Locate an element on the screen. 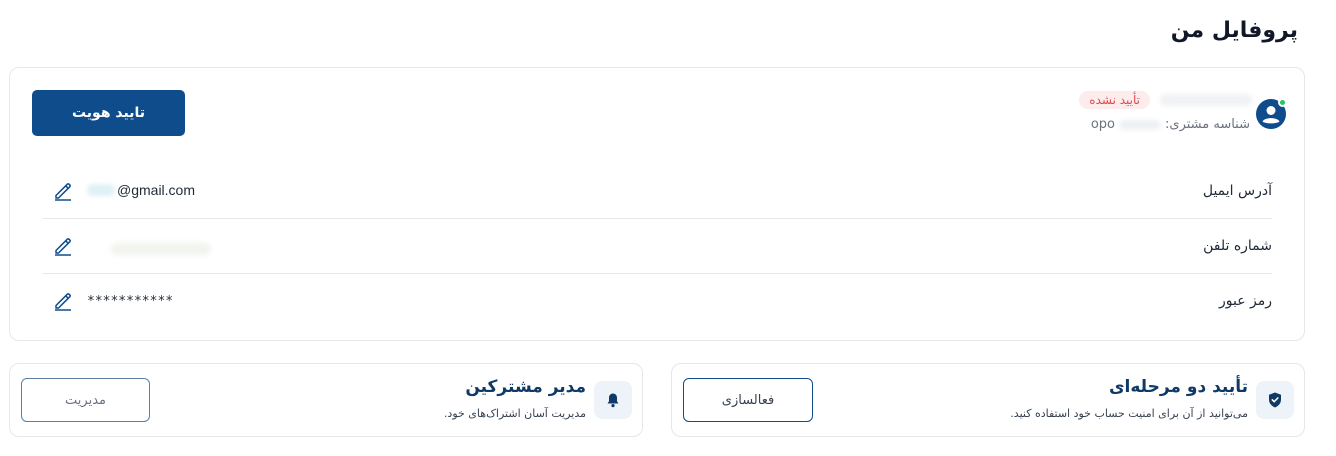  online-status-dot is located at coordinates (1282, 102).